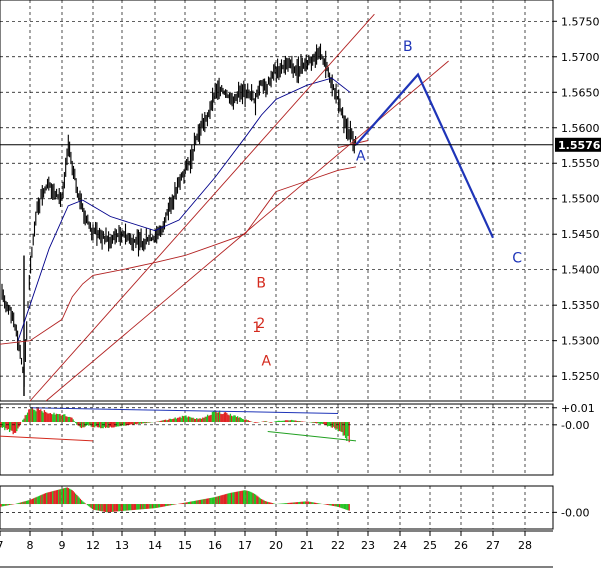 The height and width of the screenshot is (574, 609). What do you see at coordinates (276, 545) in the screenshot?
I see `time-tick-label: 20` at bounding box center [276, 545].